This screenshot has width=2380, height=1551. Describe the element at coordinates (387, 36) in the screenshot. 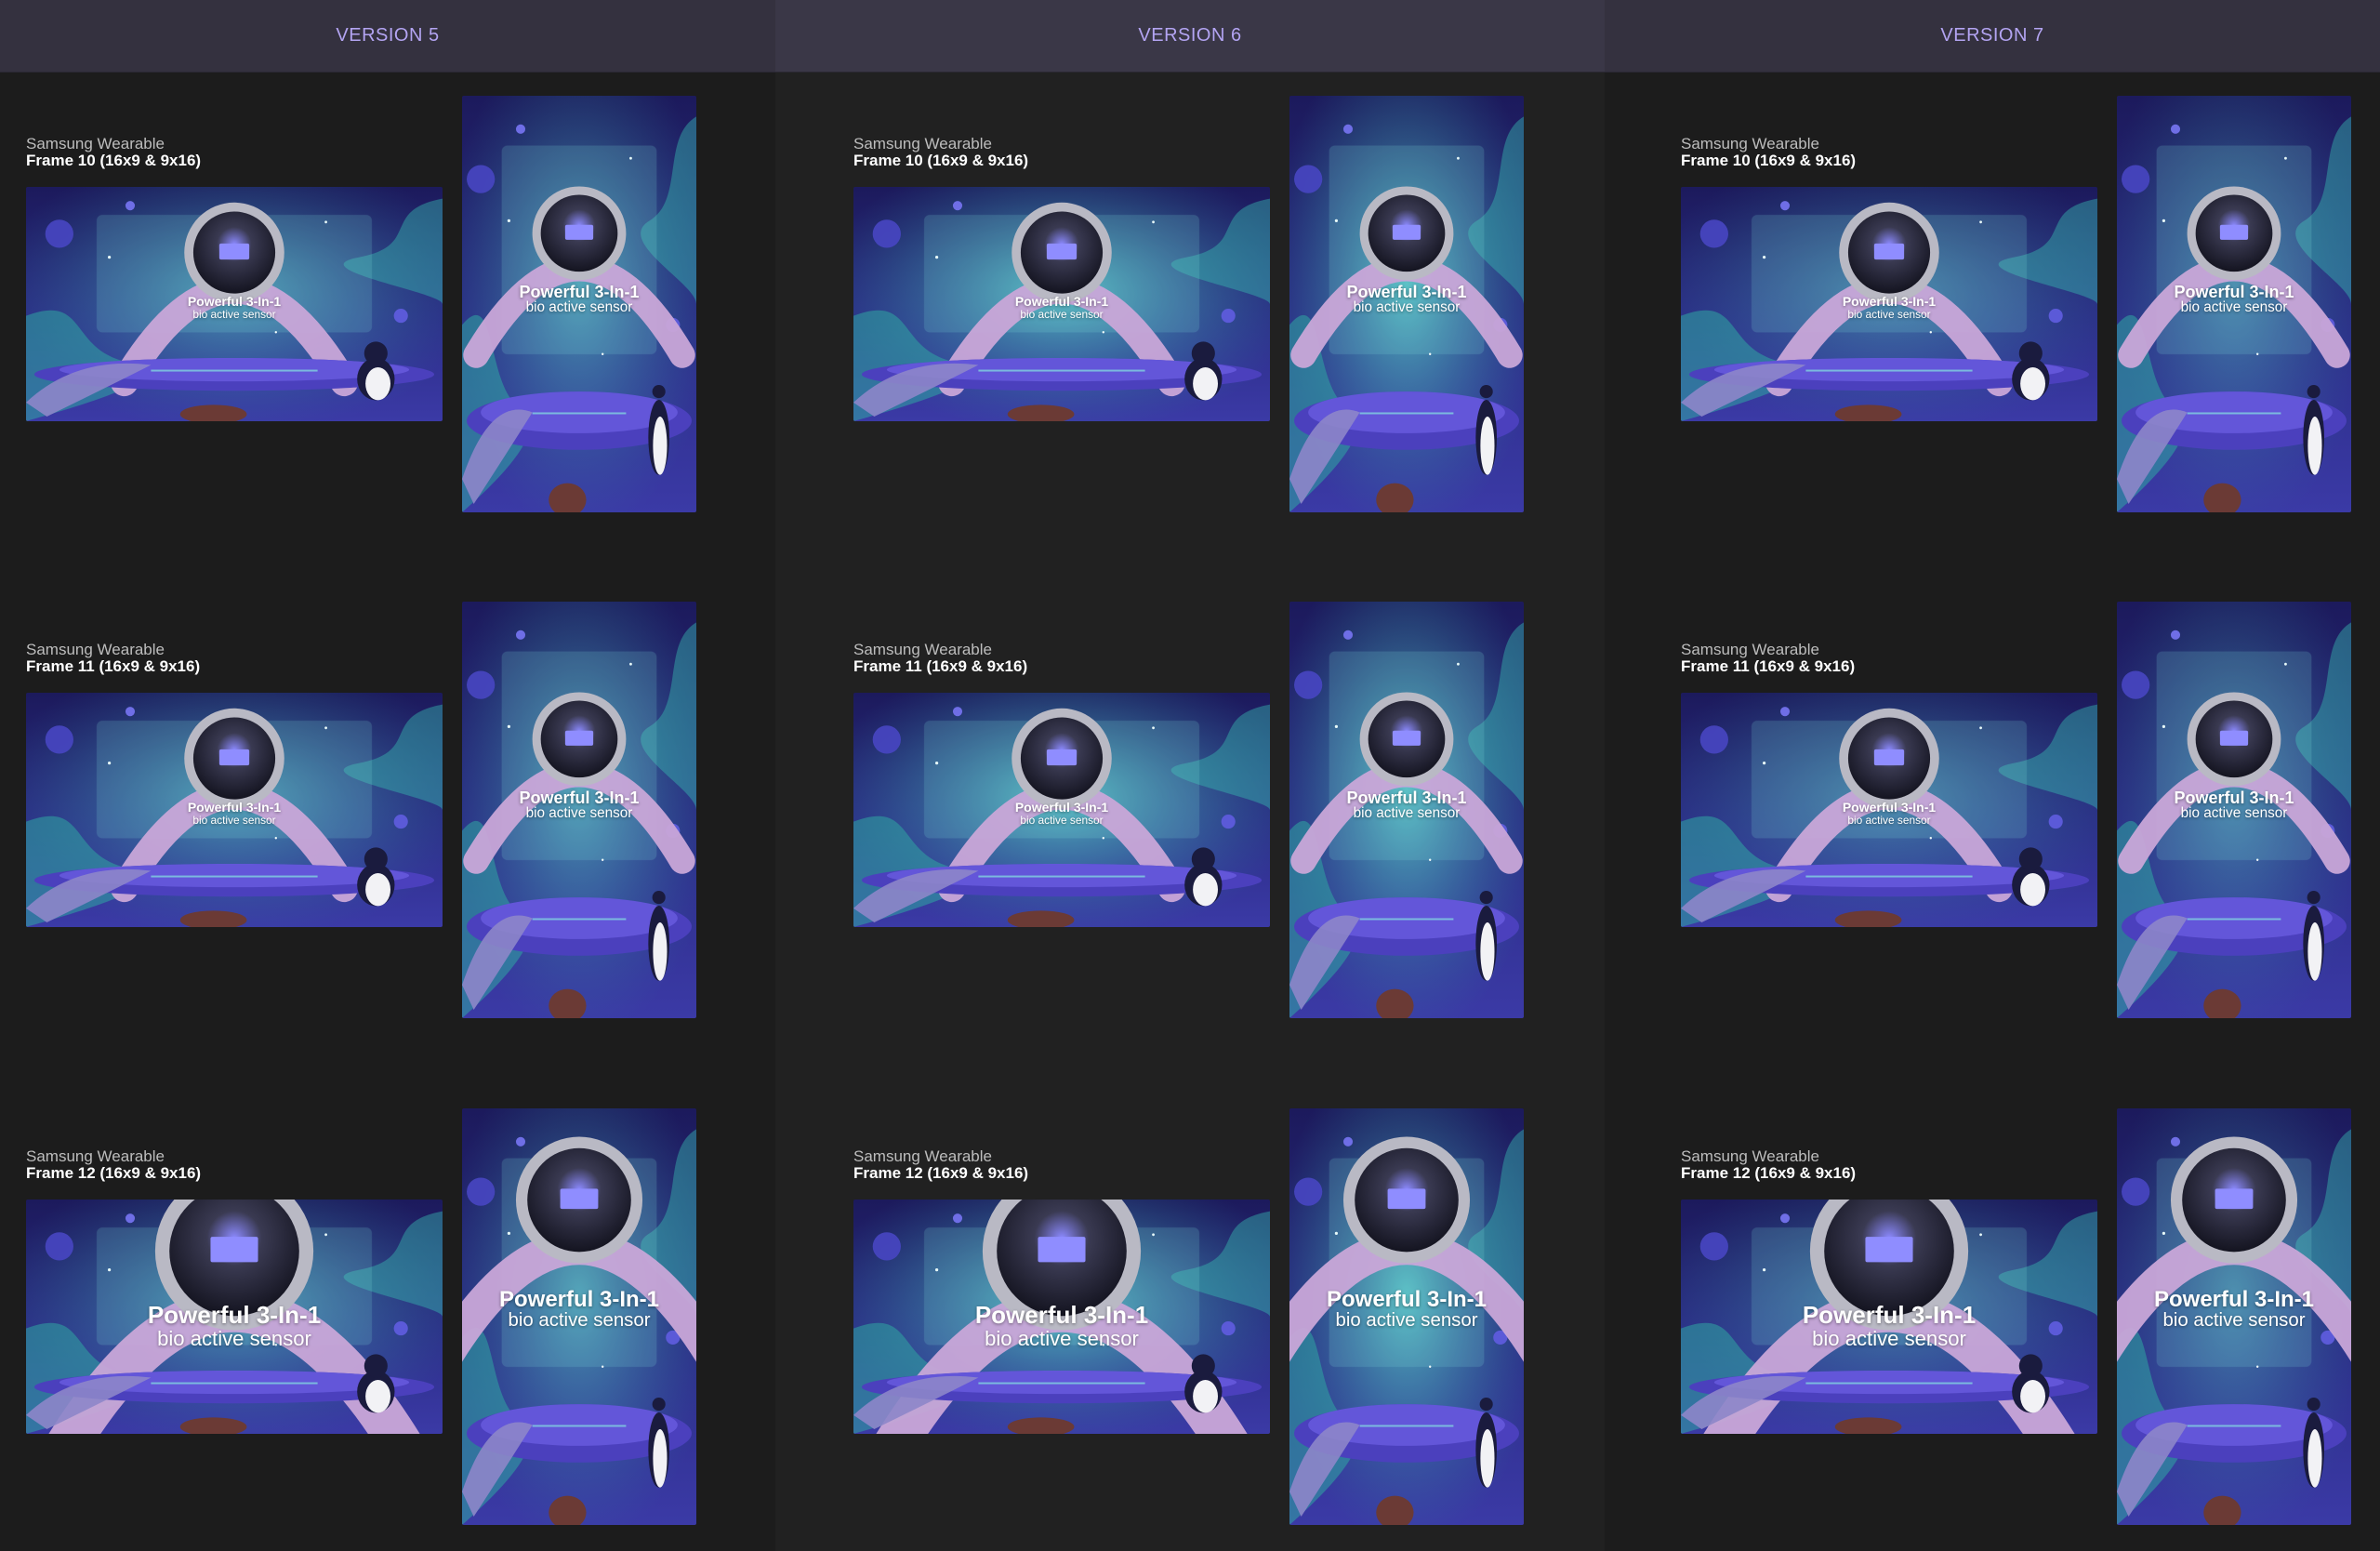

I see `version-header: VERSION 5` at that location.